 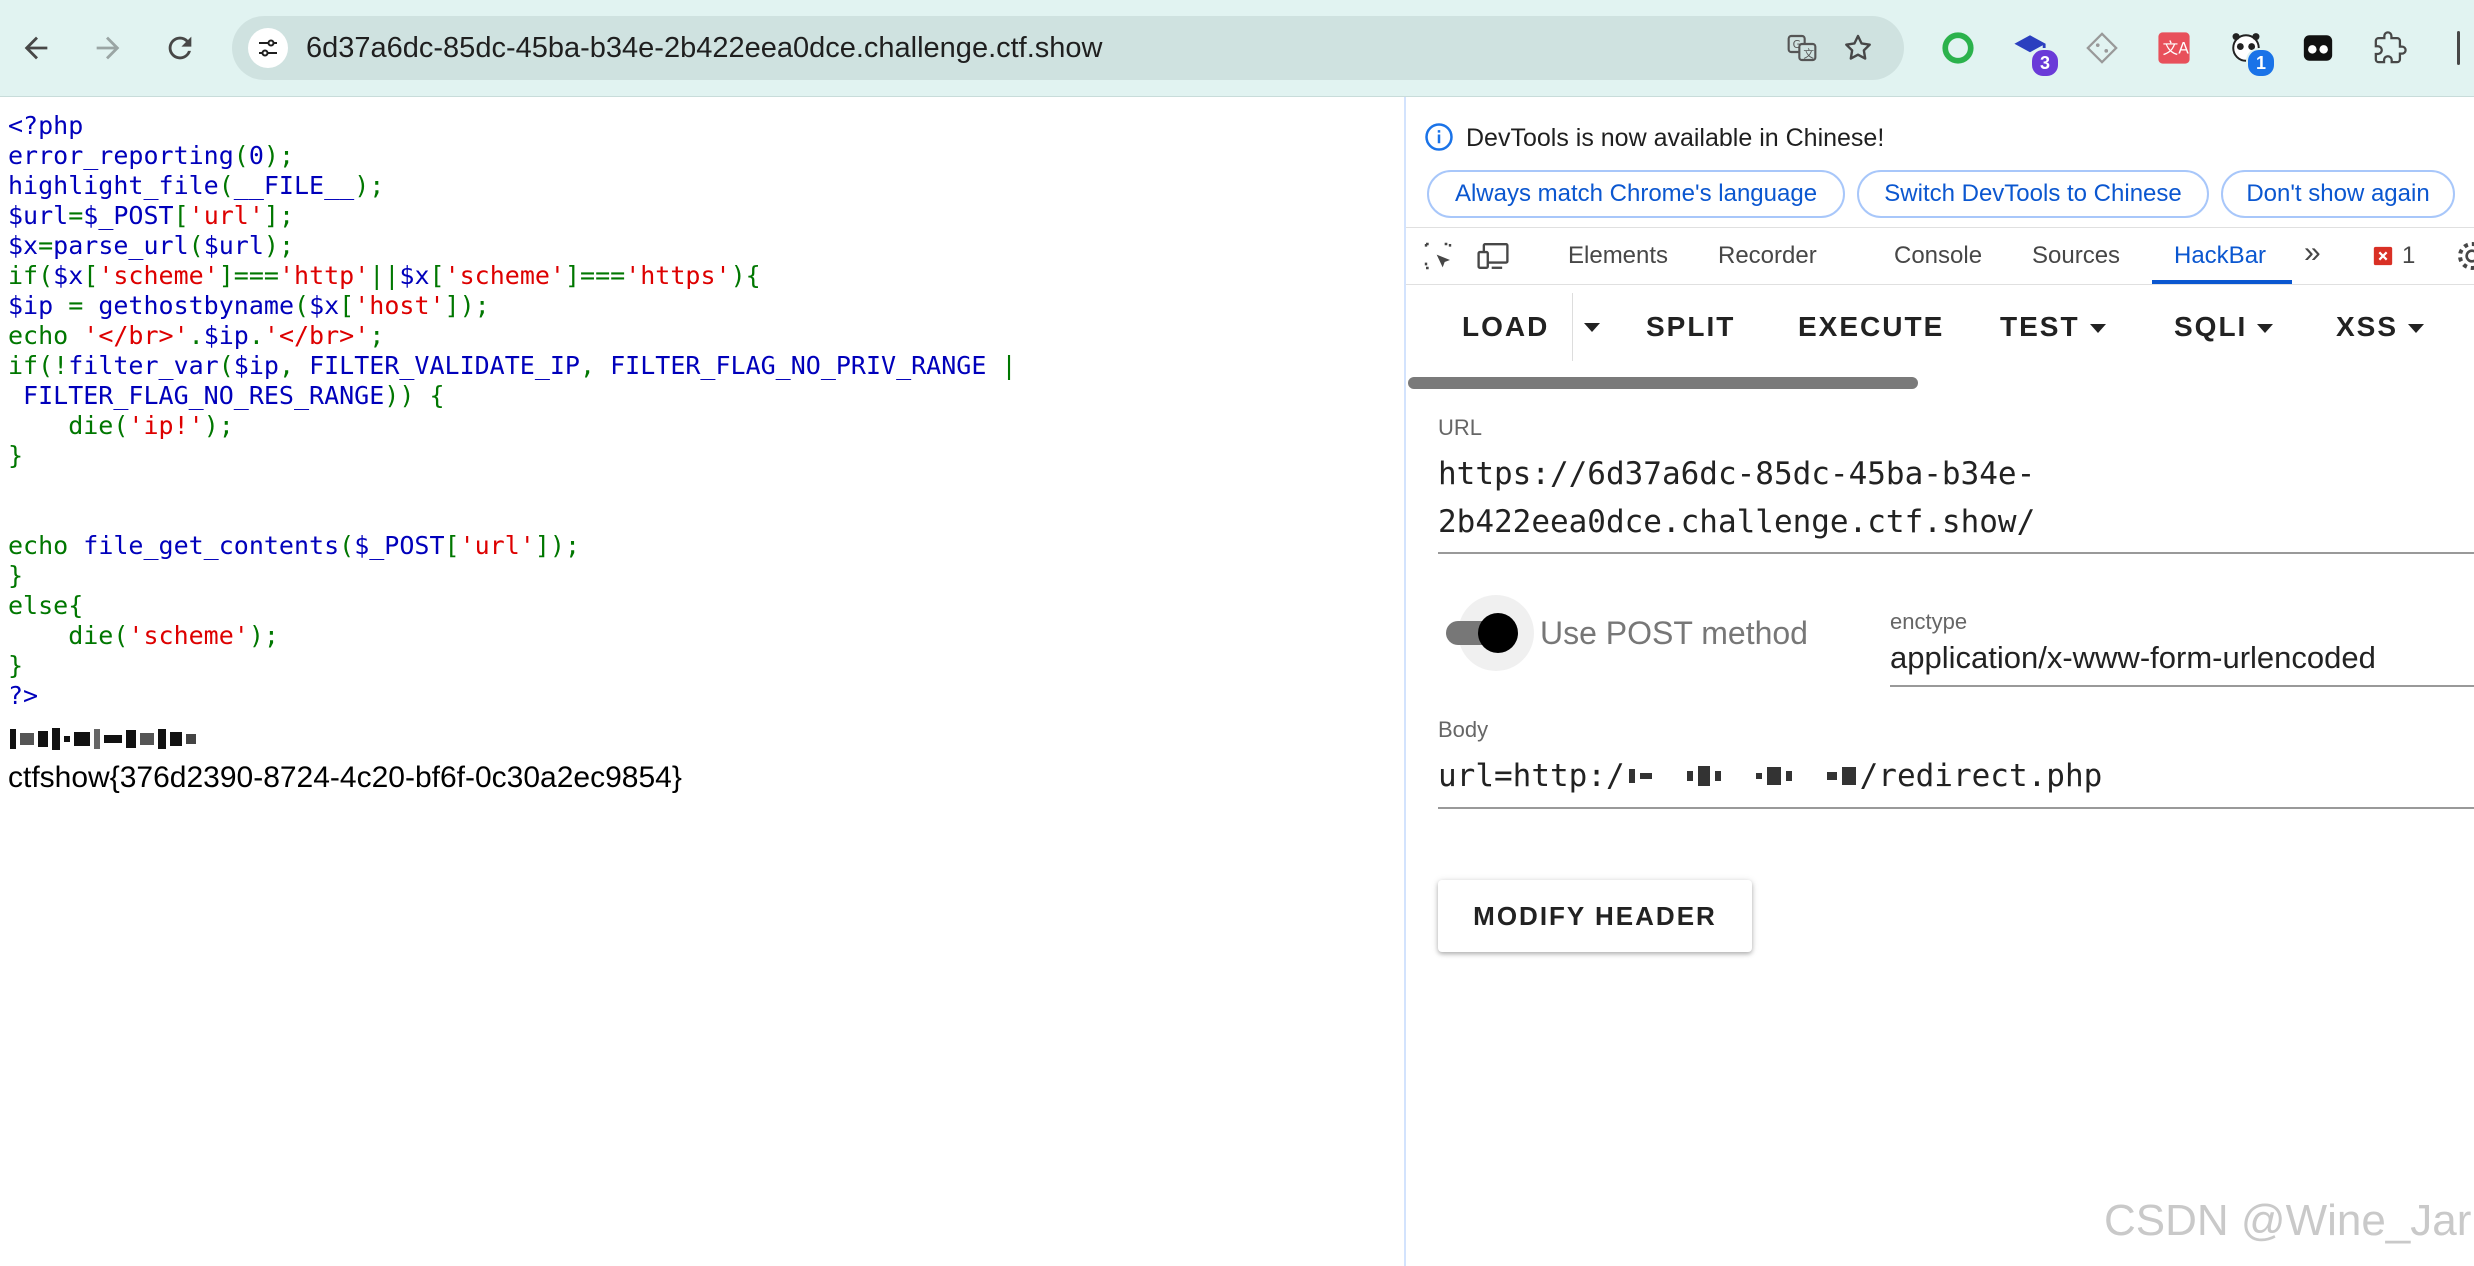 What do you see at coordinates (83, 305) in the screenshot?
I see `code-token: =` at bounding box center [83, 305].